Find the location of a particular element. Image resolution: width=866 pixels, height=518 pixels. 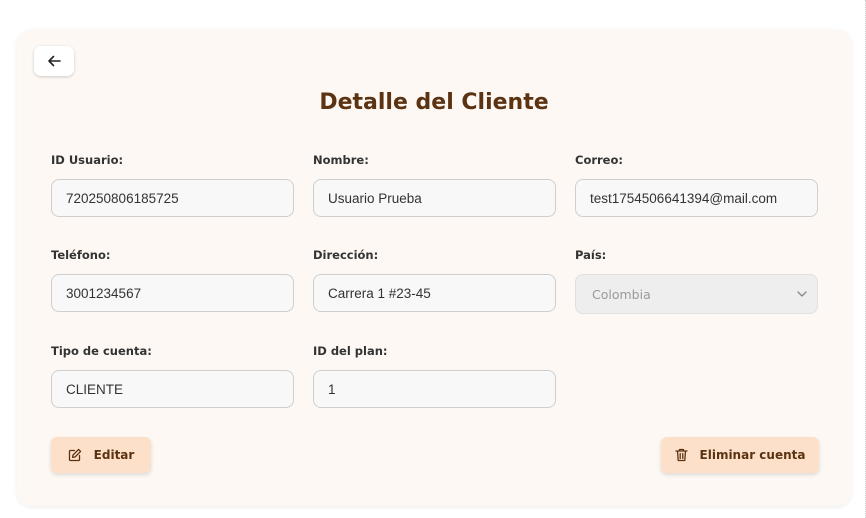

id-plan-label: ID del plan: is located at coordinates (350, 351).